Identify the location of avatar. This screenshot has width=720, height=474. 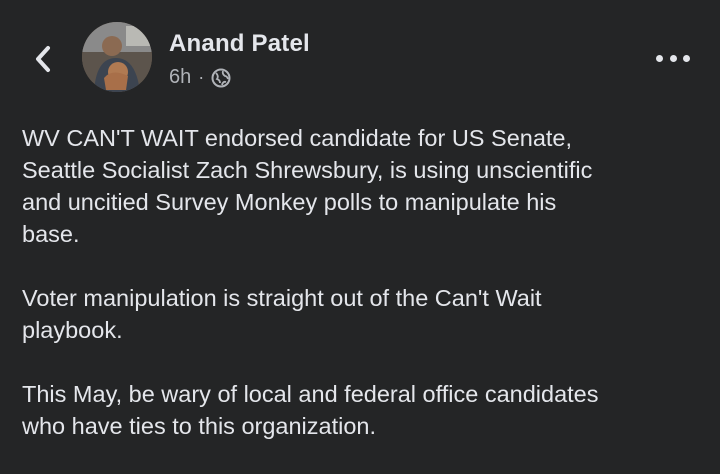
(117, 57).